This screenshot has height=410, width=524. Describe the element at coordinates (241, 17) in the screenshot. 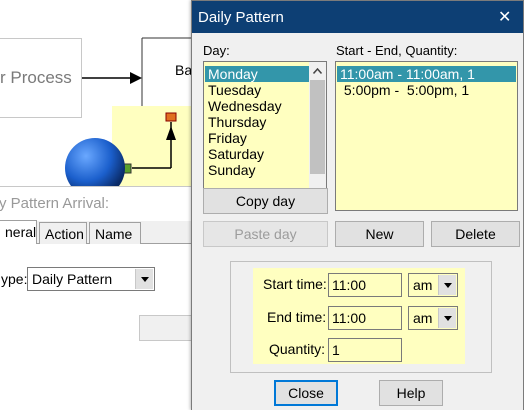

I see `dialog-title: Daily Pattern` at that location.